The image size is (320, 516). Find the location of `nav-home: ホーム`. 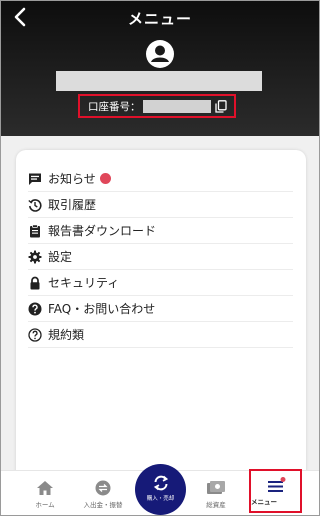

nav-home: ホーム is located at coordinates (45, 493).